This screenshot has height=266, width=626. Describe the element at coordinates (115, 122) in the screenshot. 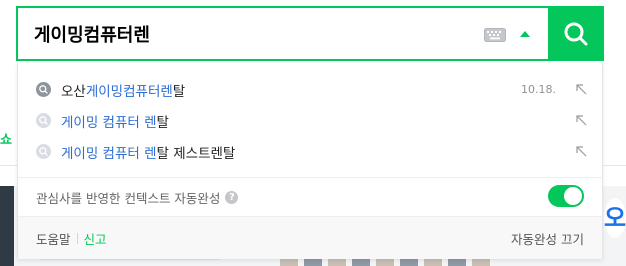

I see `suggestion-text: 게이밍 컴퓨터 렌탈` at that location.